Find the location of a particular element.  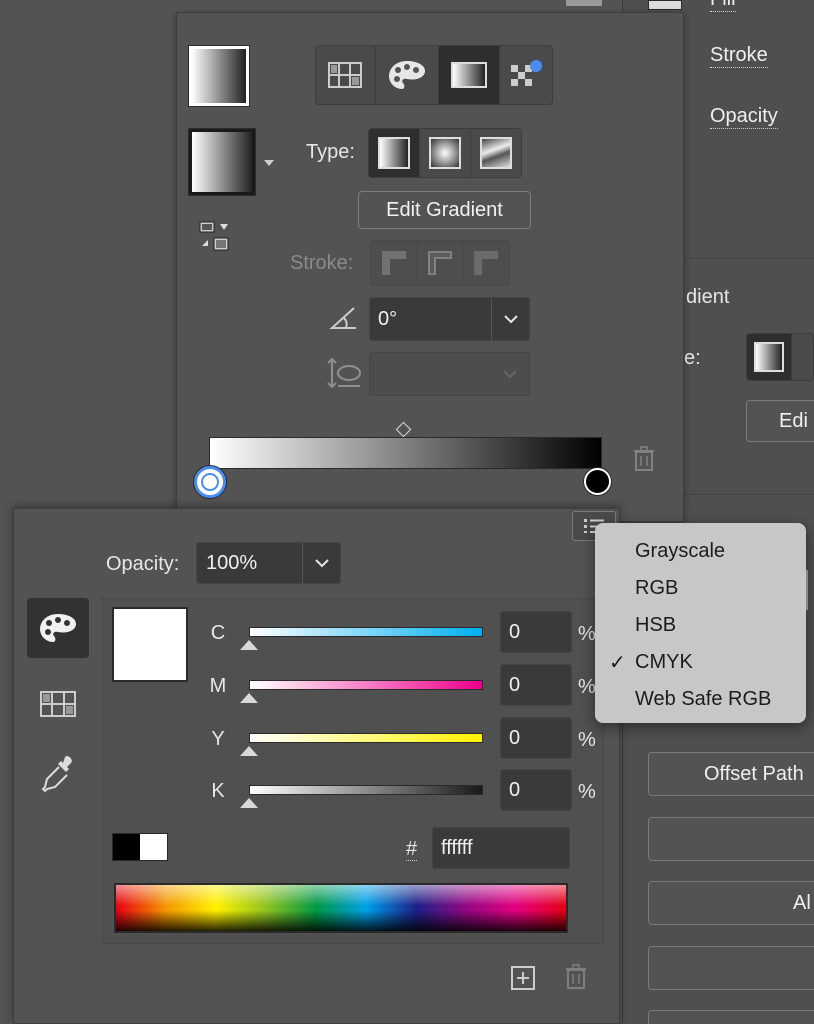

fill-link: Fill is located at coordinates (723, 6).